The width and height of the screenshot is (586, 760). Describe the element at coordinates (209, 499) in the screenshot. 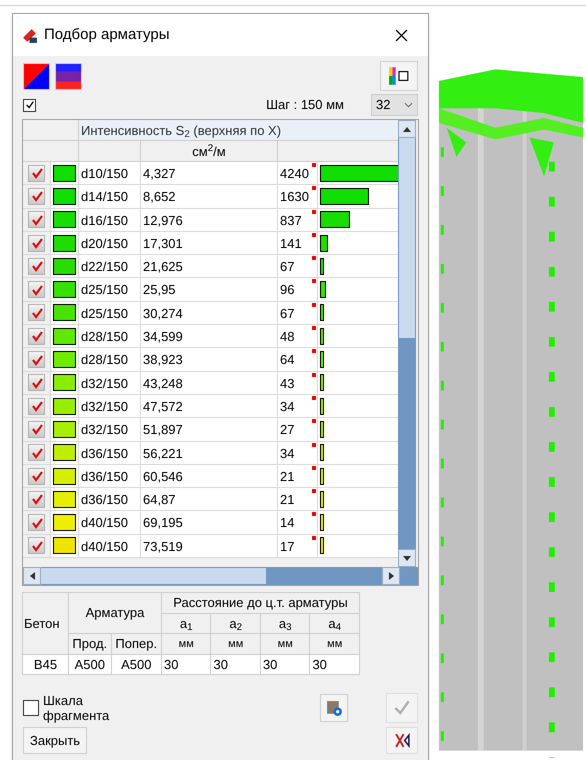

I see `table-cell: 64,87` at that location.